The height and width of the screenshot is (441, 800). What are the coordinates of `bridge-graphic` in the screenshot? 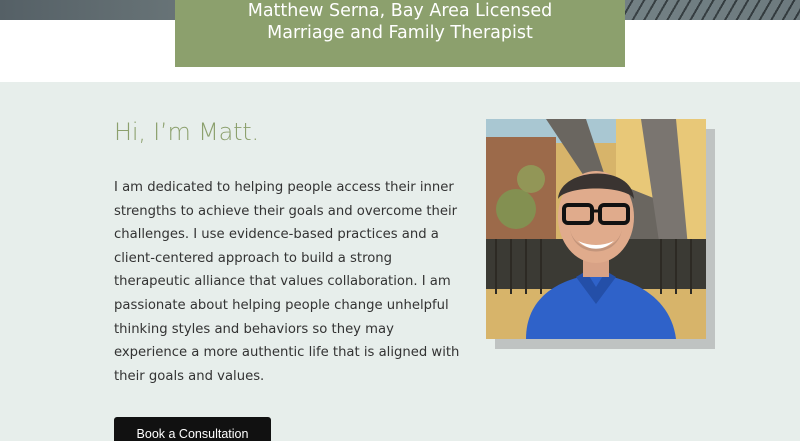 It's located at (710, 10).